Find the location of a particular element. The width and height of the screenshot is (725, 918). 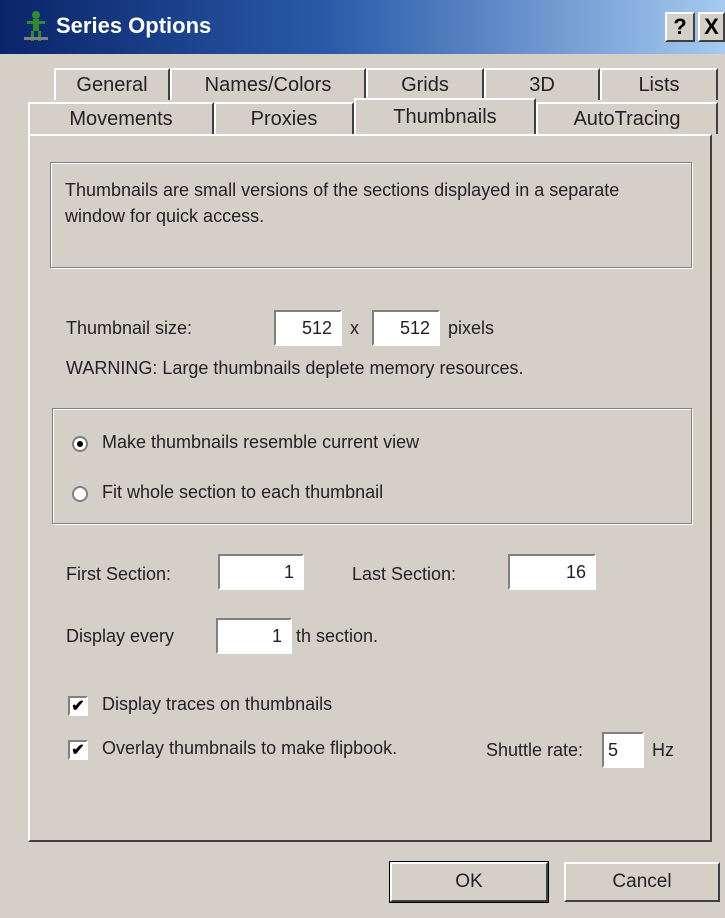

resemble-current-view-radio is located at coordinates (80, 444).